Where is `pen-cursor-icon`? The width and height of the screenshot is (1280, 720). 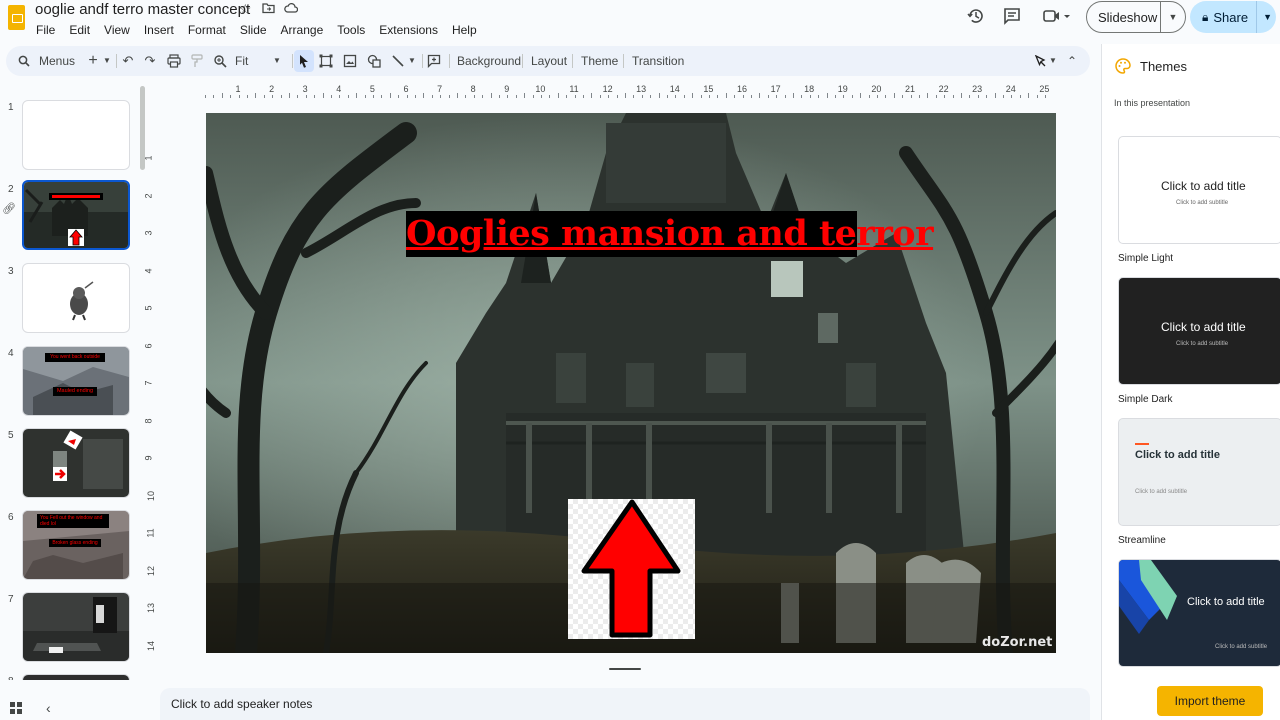
pen-cursor-icon is located at coordinates (1040, 61).